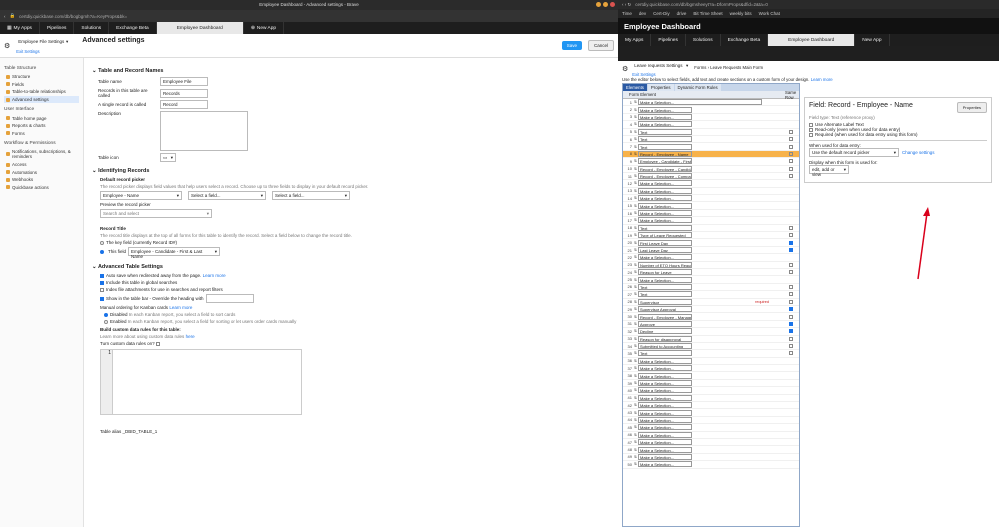  I want to click on cancel-button: Cancel, so click(600, 45).